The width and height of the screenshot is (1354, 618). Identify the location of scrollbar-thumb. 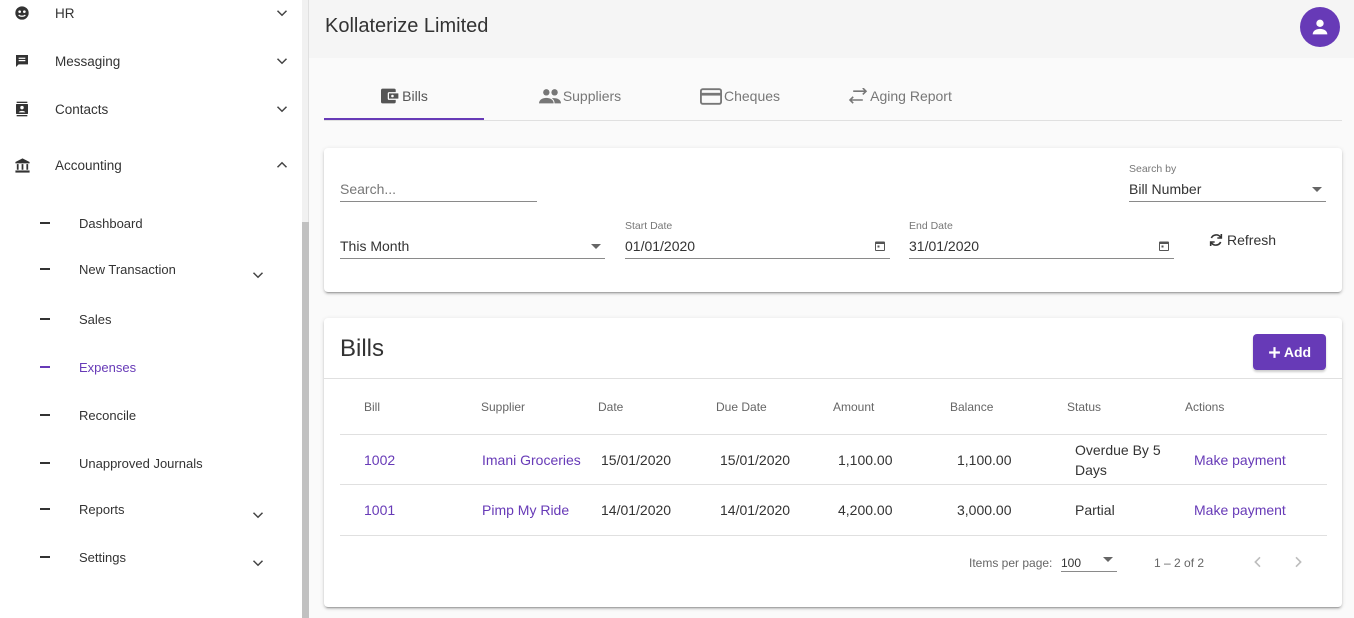
(305, 420).